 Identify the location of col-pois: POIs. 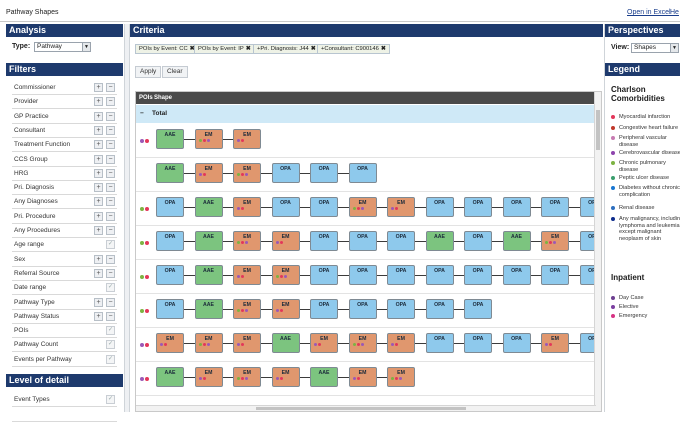
(146, 98).